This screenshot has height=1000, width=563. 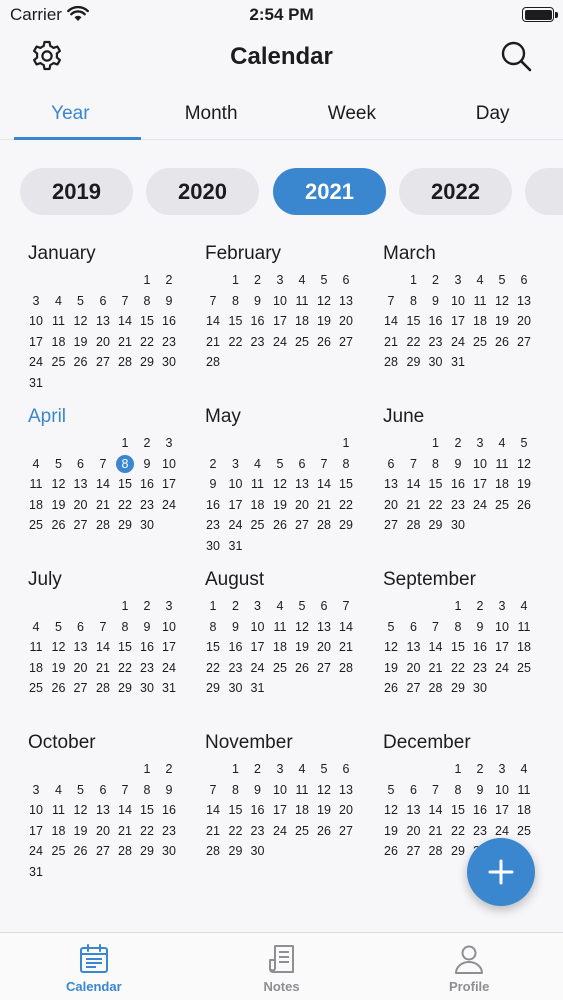 I want to click on year-pill-2021: 2021, so click(x=329, y=191).